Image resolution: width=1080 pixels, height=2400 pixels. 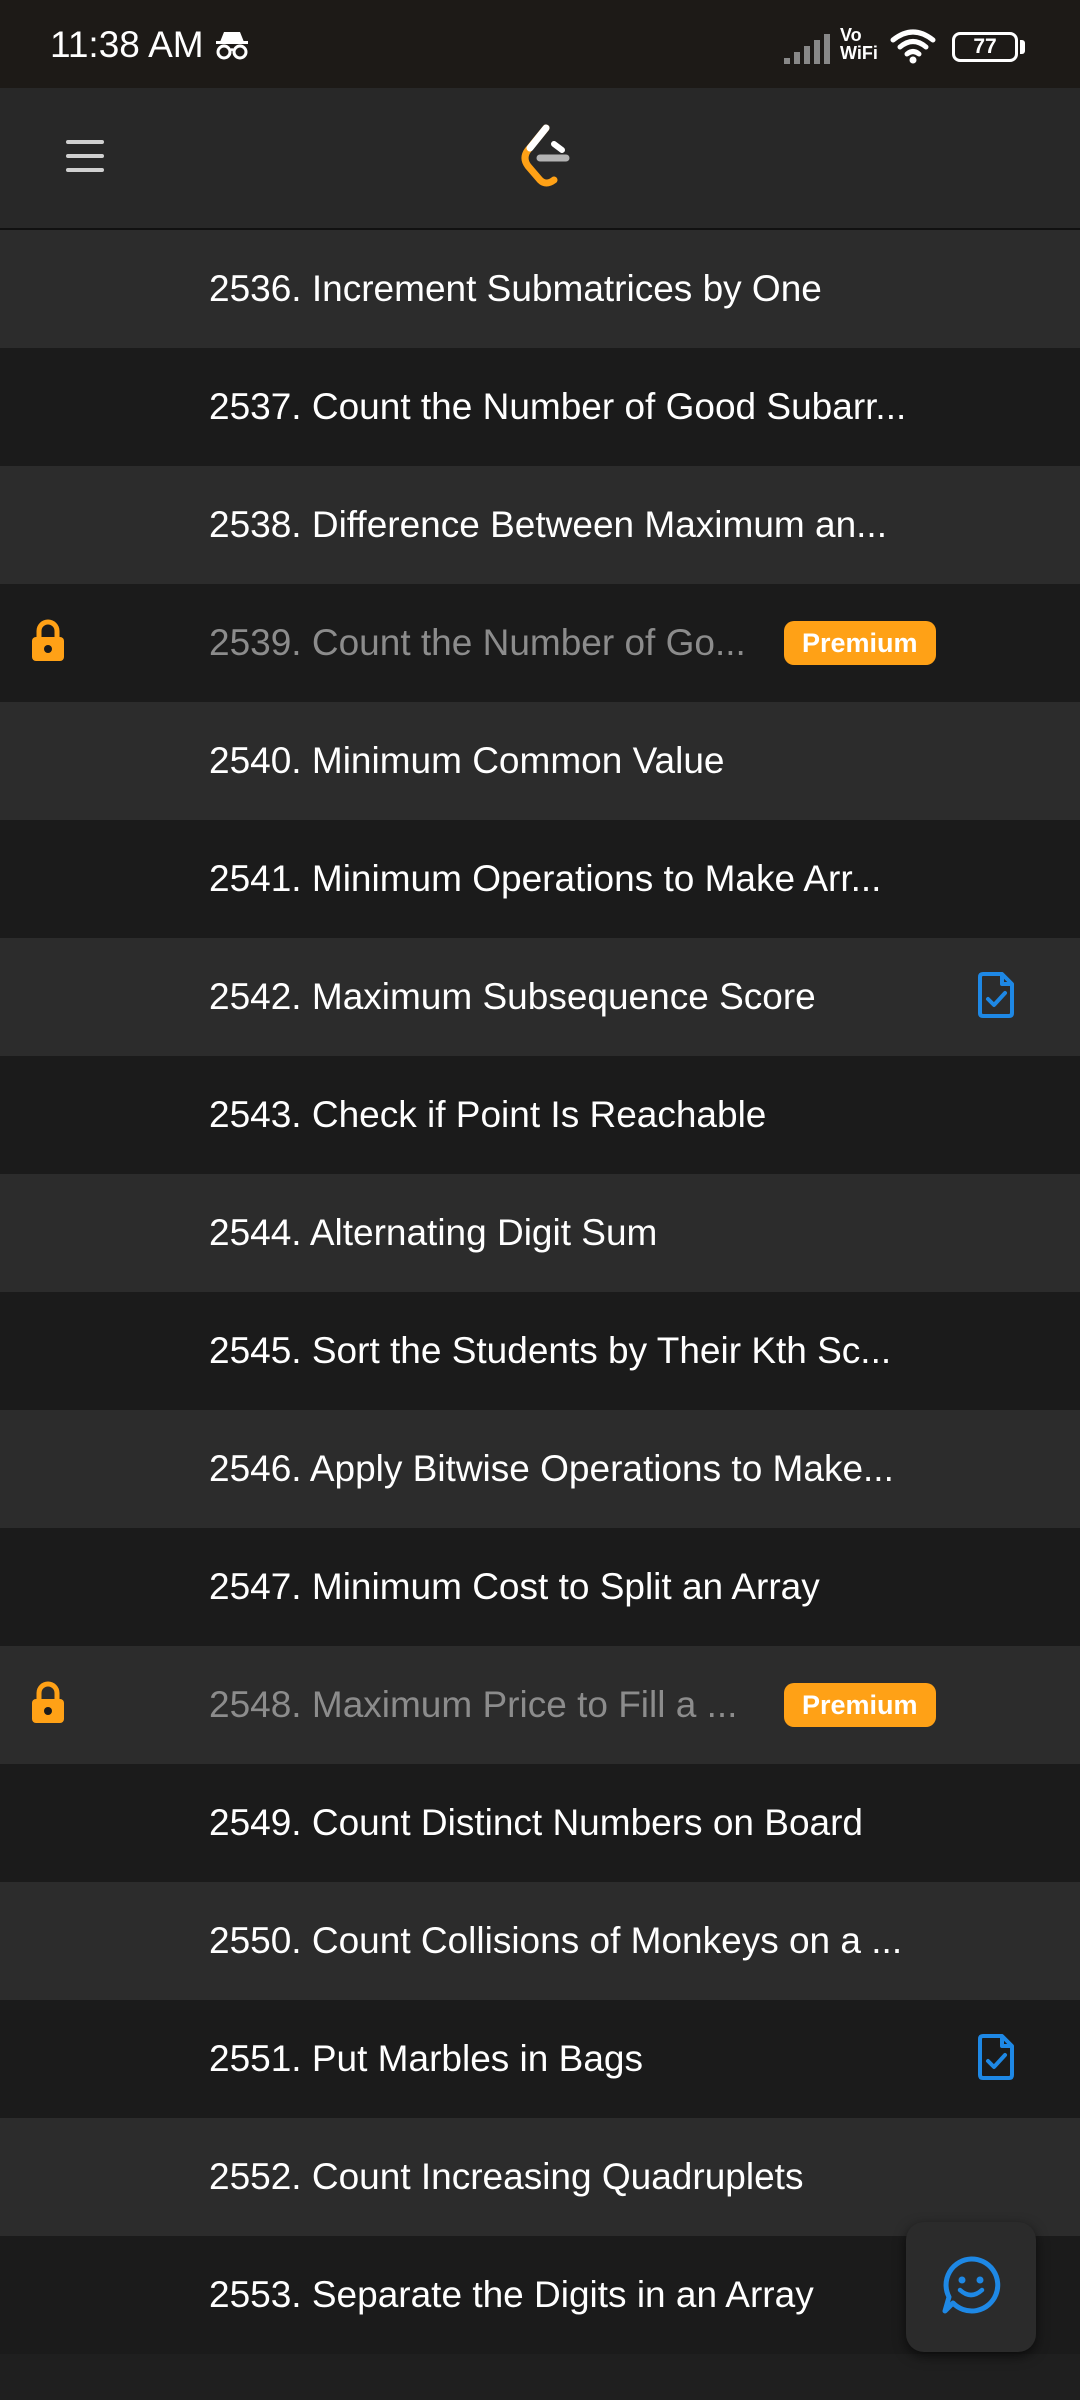 I want to click on problem-row: 2551. Put Marbles in Bags, so click(x=540, y=2059).